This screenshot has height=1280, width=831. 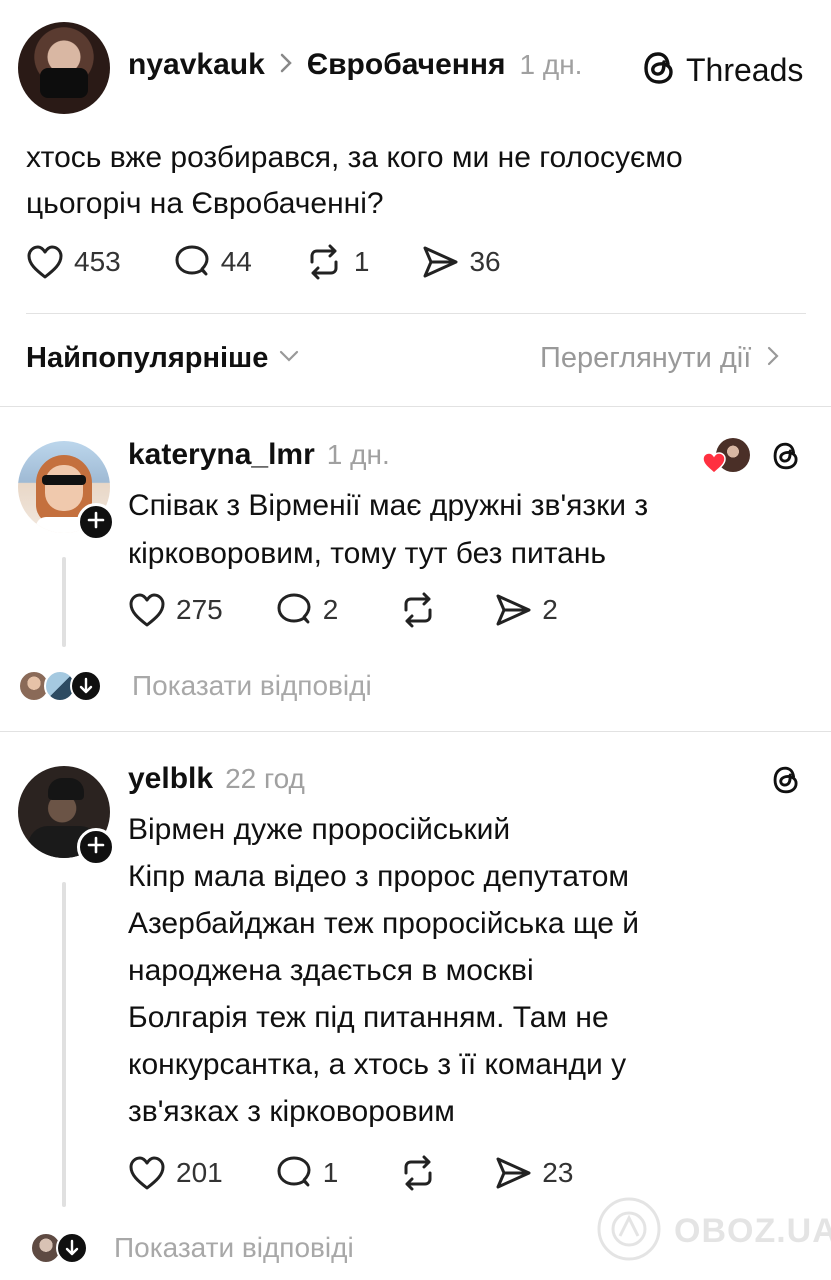 I want to click on repost-count: 1, so click(x=361, y=261).